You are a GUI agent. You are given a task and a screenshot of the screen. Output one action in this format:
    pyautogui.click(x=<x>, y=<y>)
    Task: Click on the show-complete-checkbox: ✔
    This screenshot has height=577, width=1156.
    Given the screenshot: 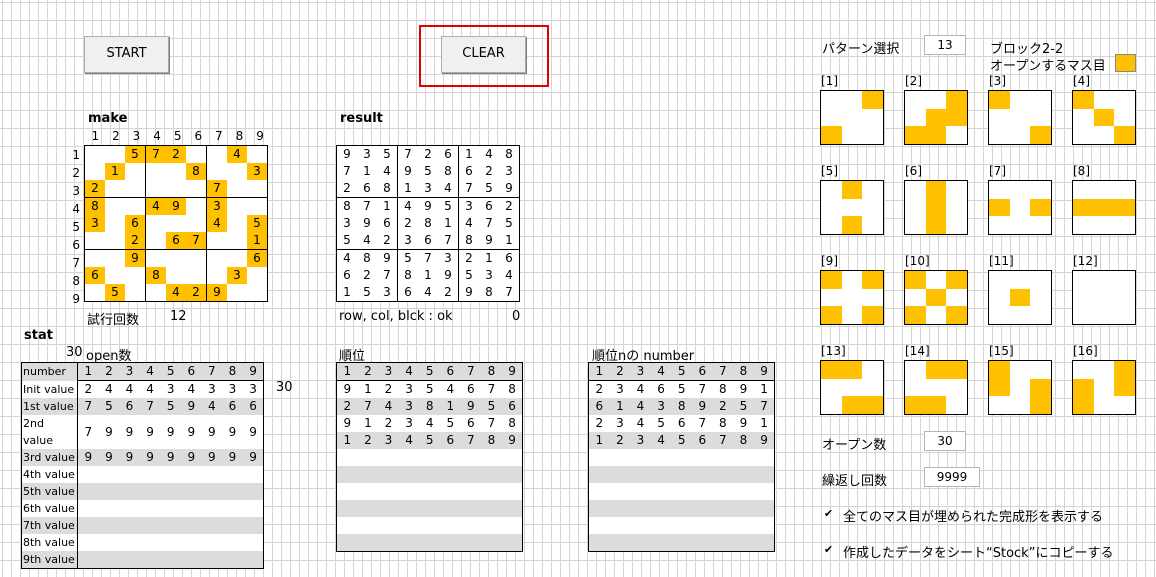 What is the action you would take?
    pyautogui.click(x=828, y=513)
    